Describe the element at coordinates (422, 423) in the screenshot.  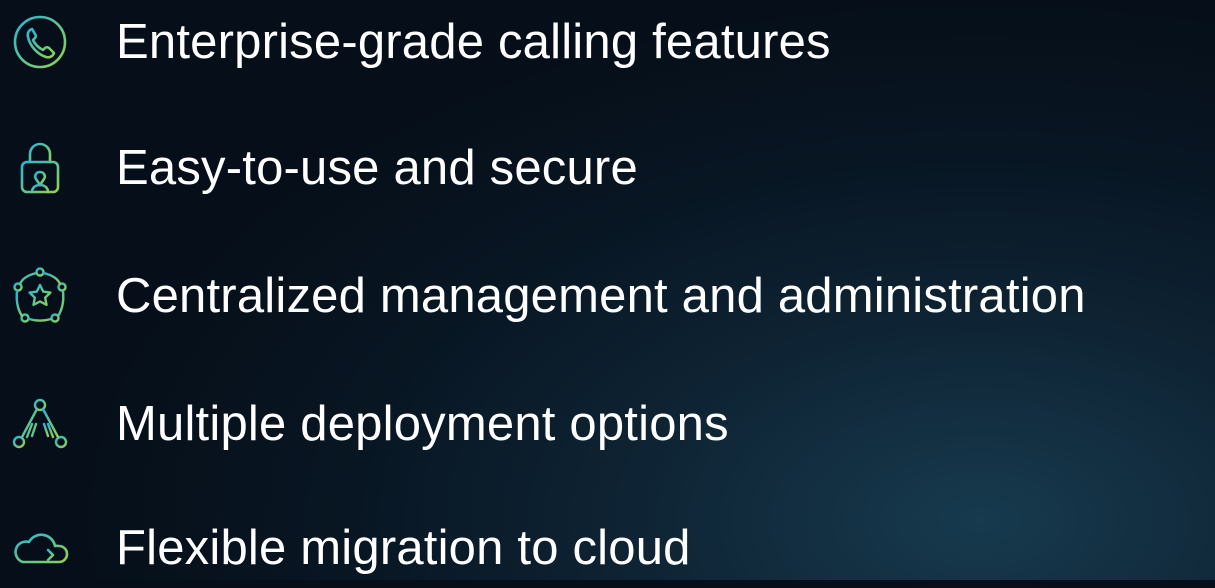
I see `feature-label: Multiple deployment options` at that location.